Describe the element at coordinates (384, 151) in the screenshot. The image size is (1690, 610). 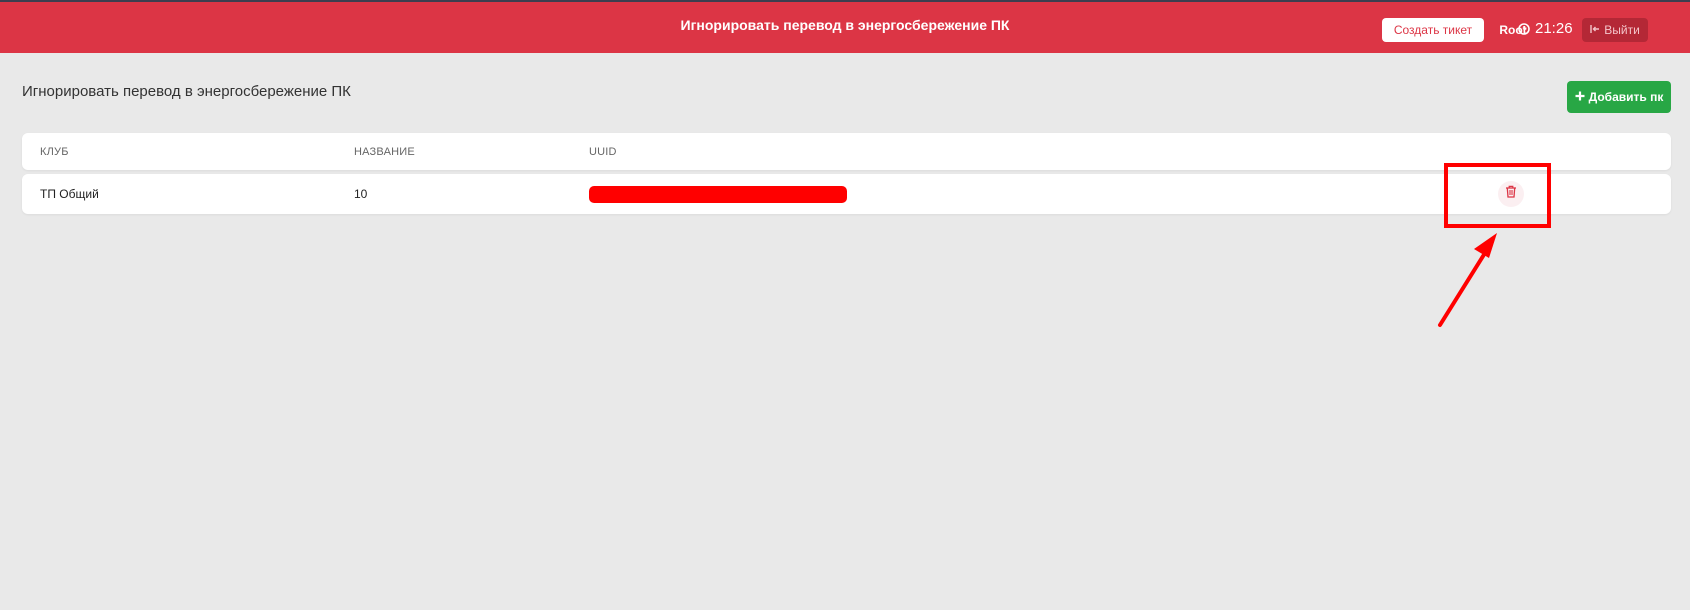
I see `column-header-name: НАЗВАНИЕ` at that location.